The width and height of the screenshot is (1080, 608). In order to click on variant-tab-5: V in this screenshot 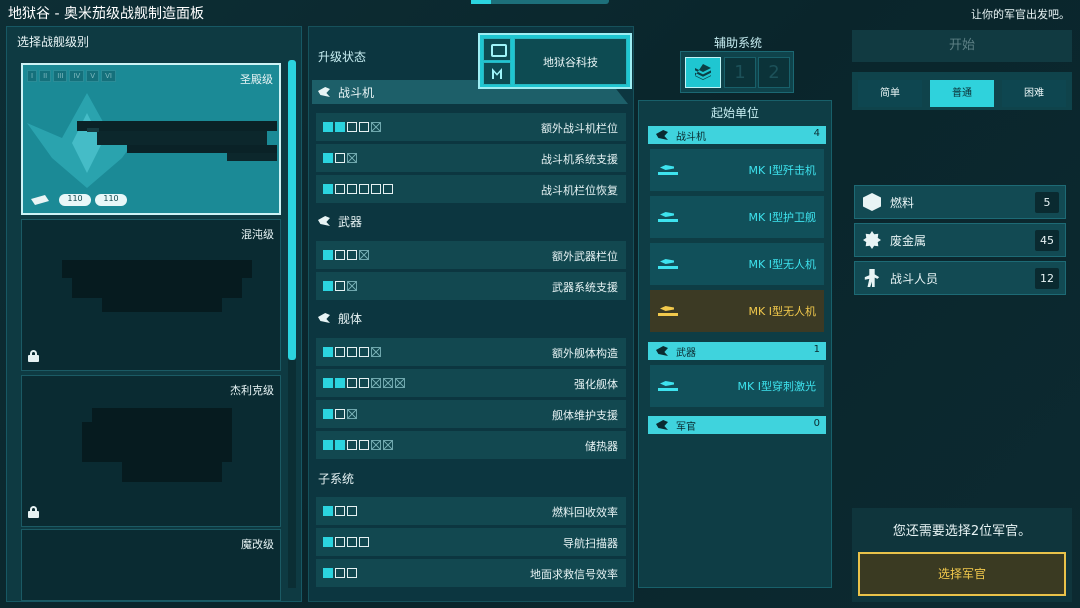, I will do `click(93, 76)`.